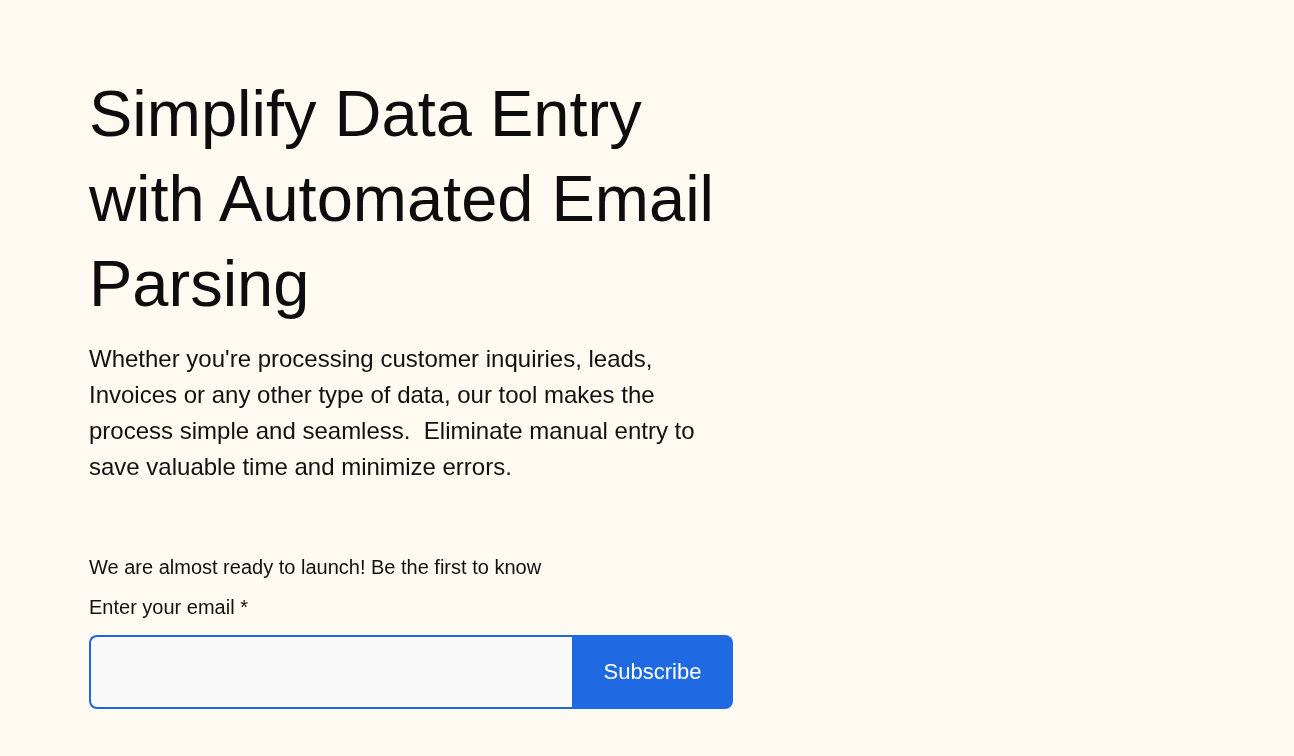 This screenshot has width=1294, height=756. I want to click on email-input-field, so click(330, 672).